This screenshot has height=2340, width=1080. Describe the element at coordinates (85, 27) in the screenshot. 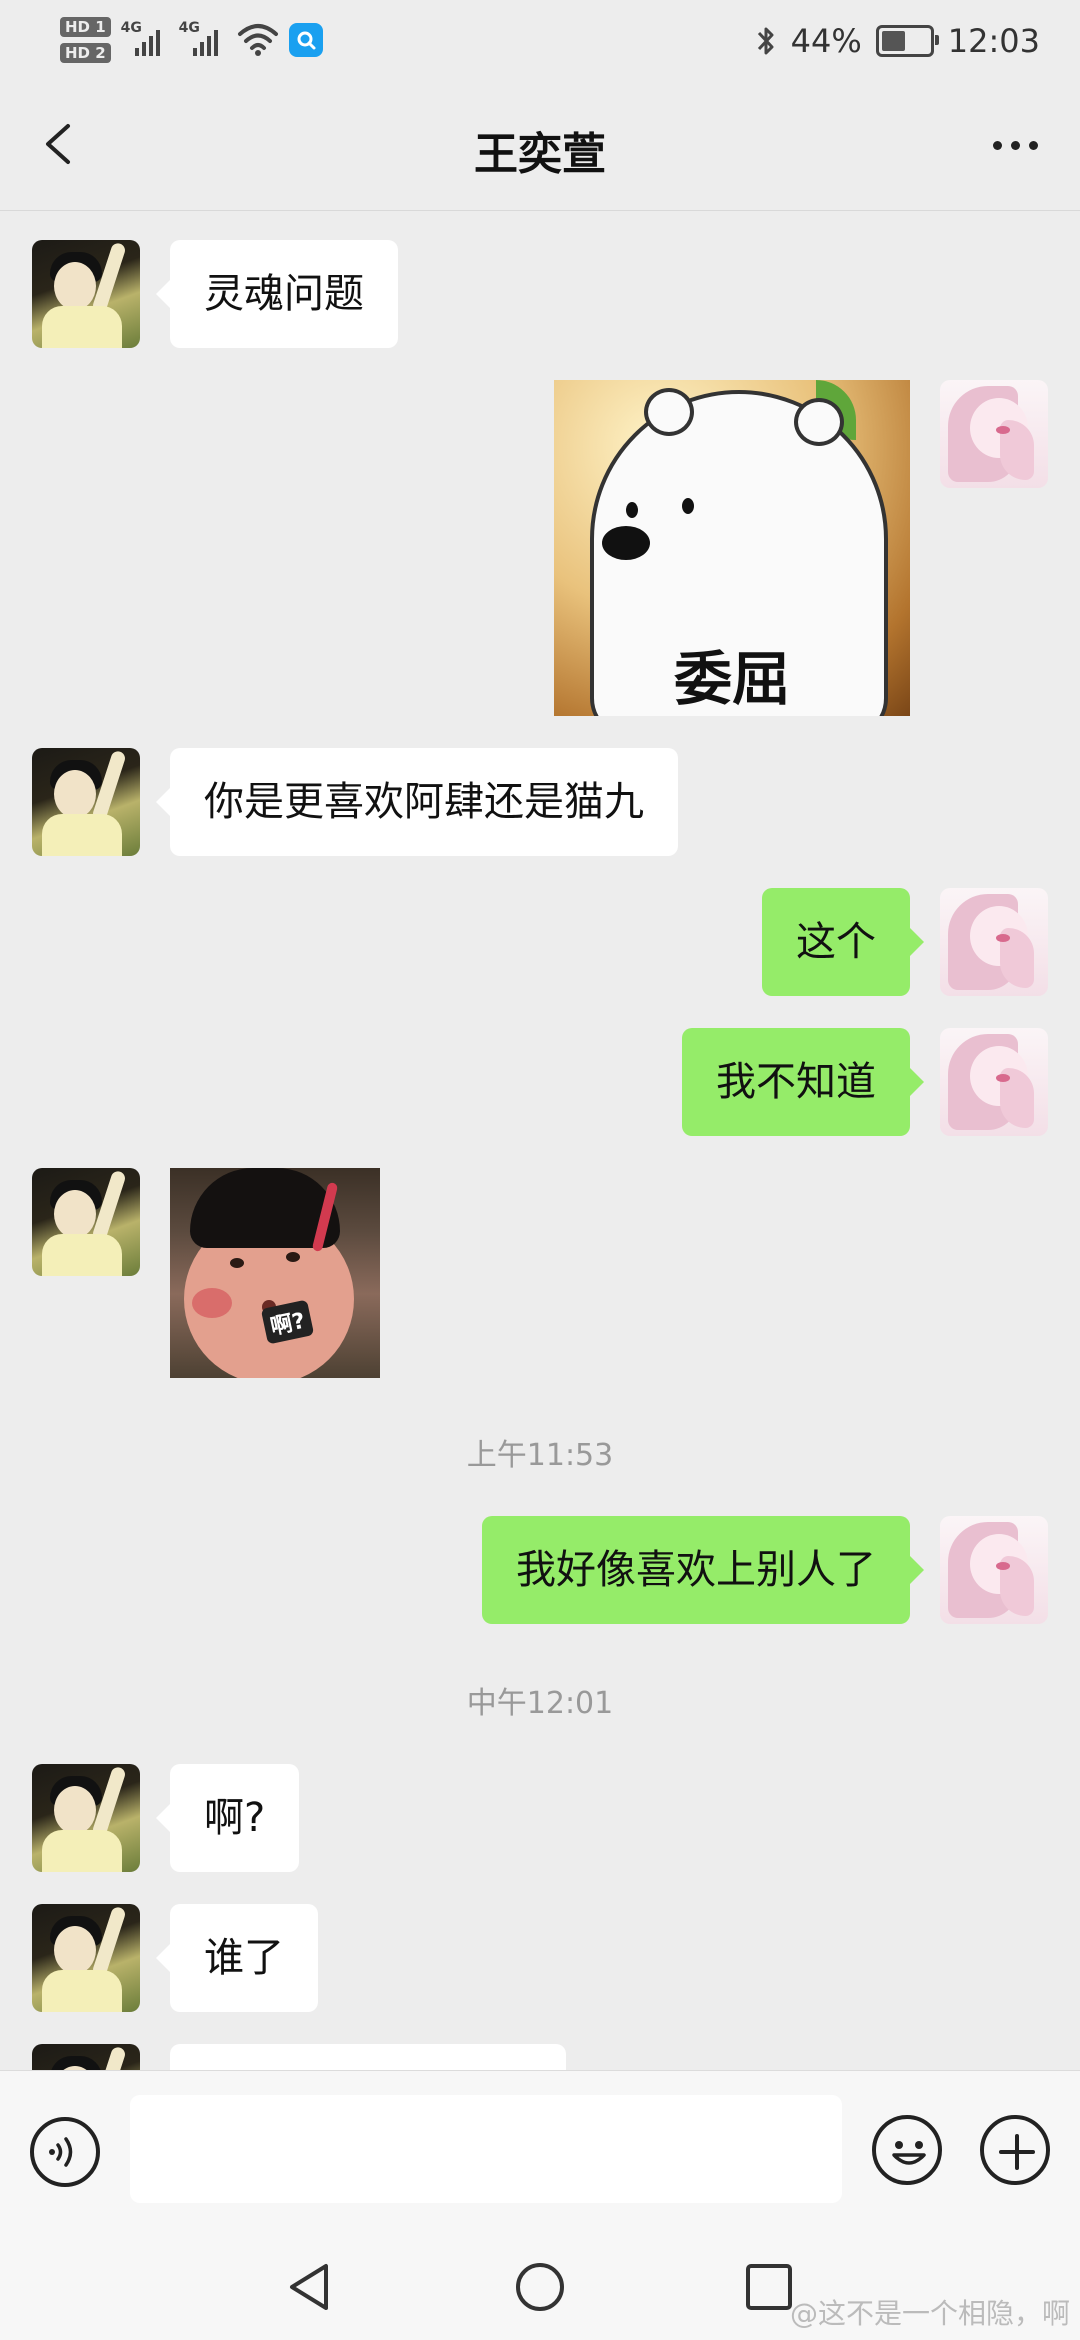

I see `sim1-badge: HD 1` at that location.